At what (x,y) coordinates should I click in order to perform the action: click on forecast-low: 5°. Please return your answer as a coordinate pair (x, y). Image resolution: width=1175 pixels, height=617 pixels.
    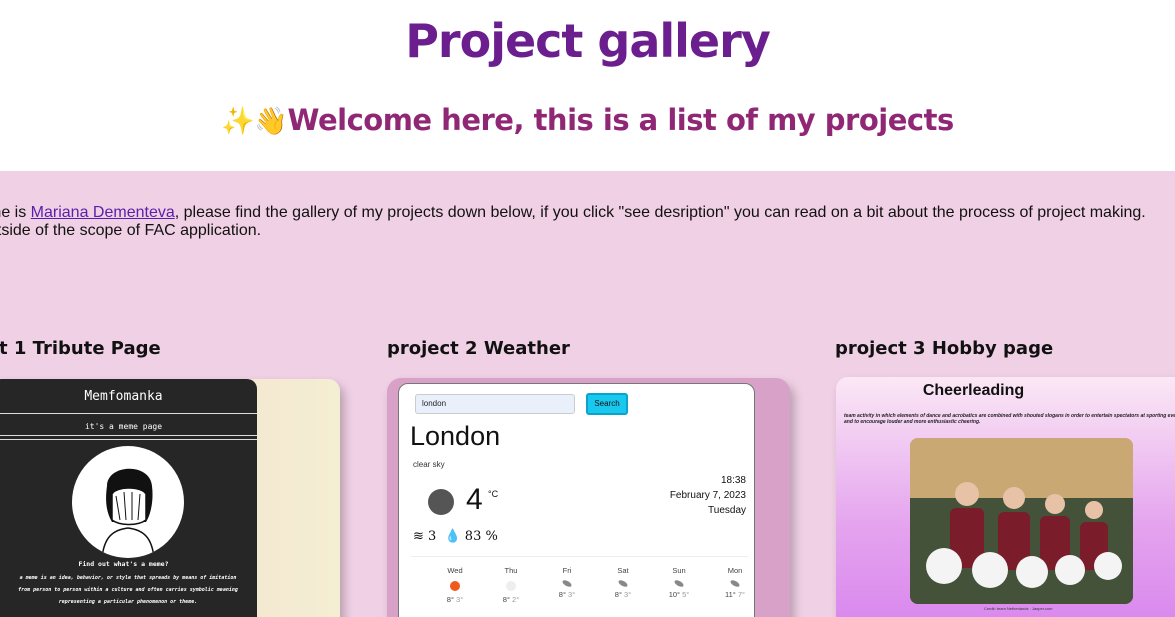
    Looking at the image, I should click on (686, 594).